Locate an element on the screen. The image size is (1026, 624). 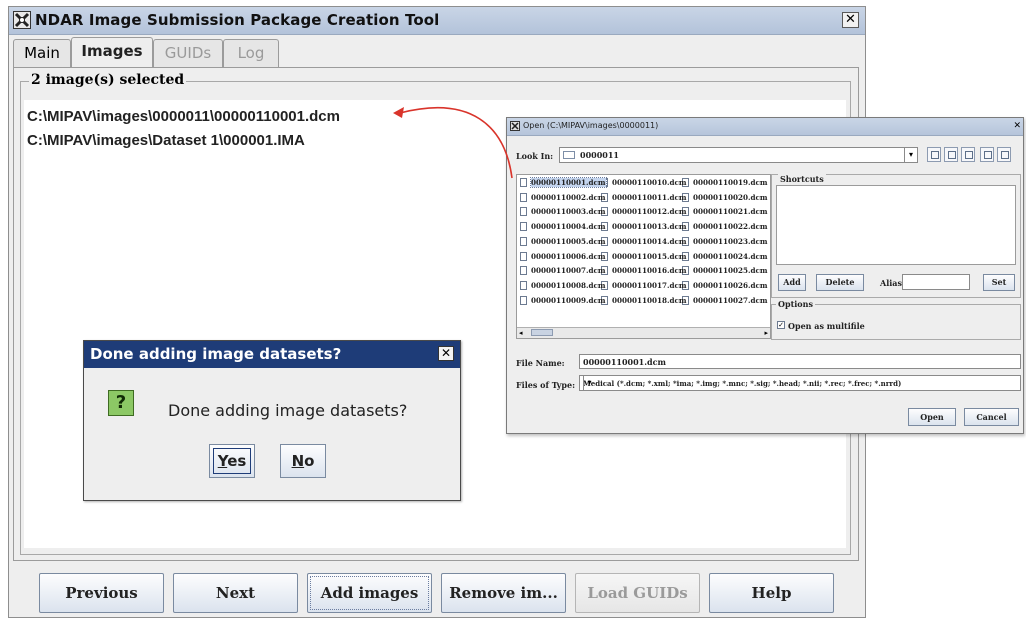
file-list-item: 00000110012.dcm is located at coordinates (644, 213).